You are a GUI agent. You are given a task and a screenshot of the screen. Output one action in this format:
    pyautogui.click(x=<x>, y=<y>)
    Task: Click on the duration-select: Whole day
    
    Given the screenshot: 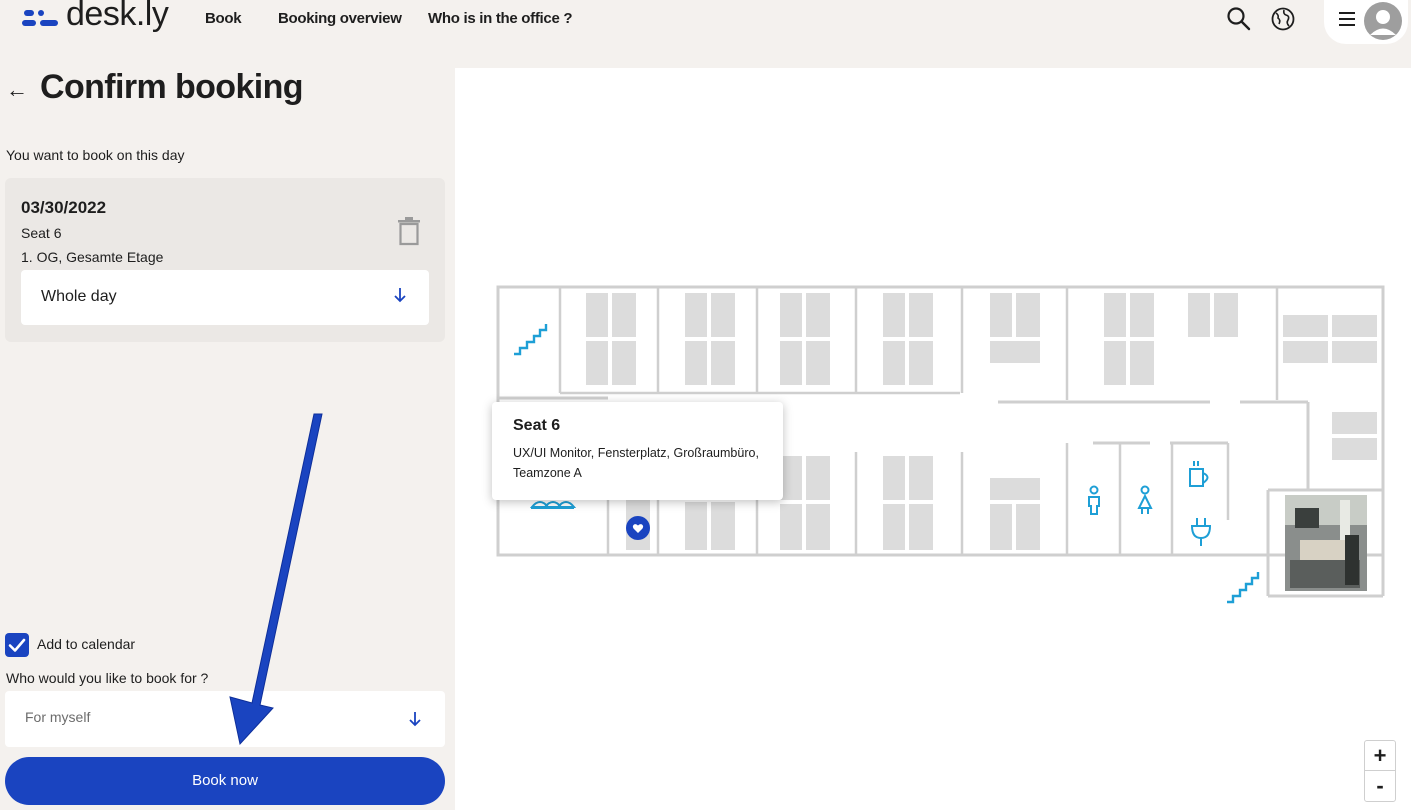 What is the action you would take?
    pyautogui.click(x=225, y=297)
    